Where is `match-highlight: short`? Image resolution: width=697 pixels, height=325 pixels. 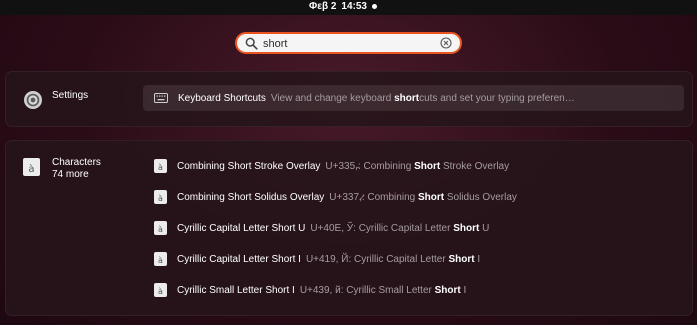 match-highlight: short is located at coordinates (407, 98).